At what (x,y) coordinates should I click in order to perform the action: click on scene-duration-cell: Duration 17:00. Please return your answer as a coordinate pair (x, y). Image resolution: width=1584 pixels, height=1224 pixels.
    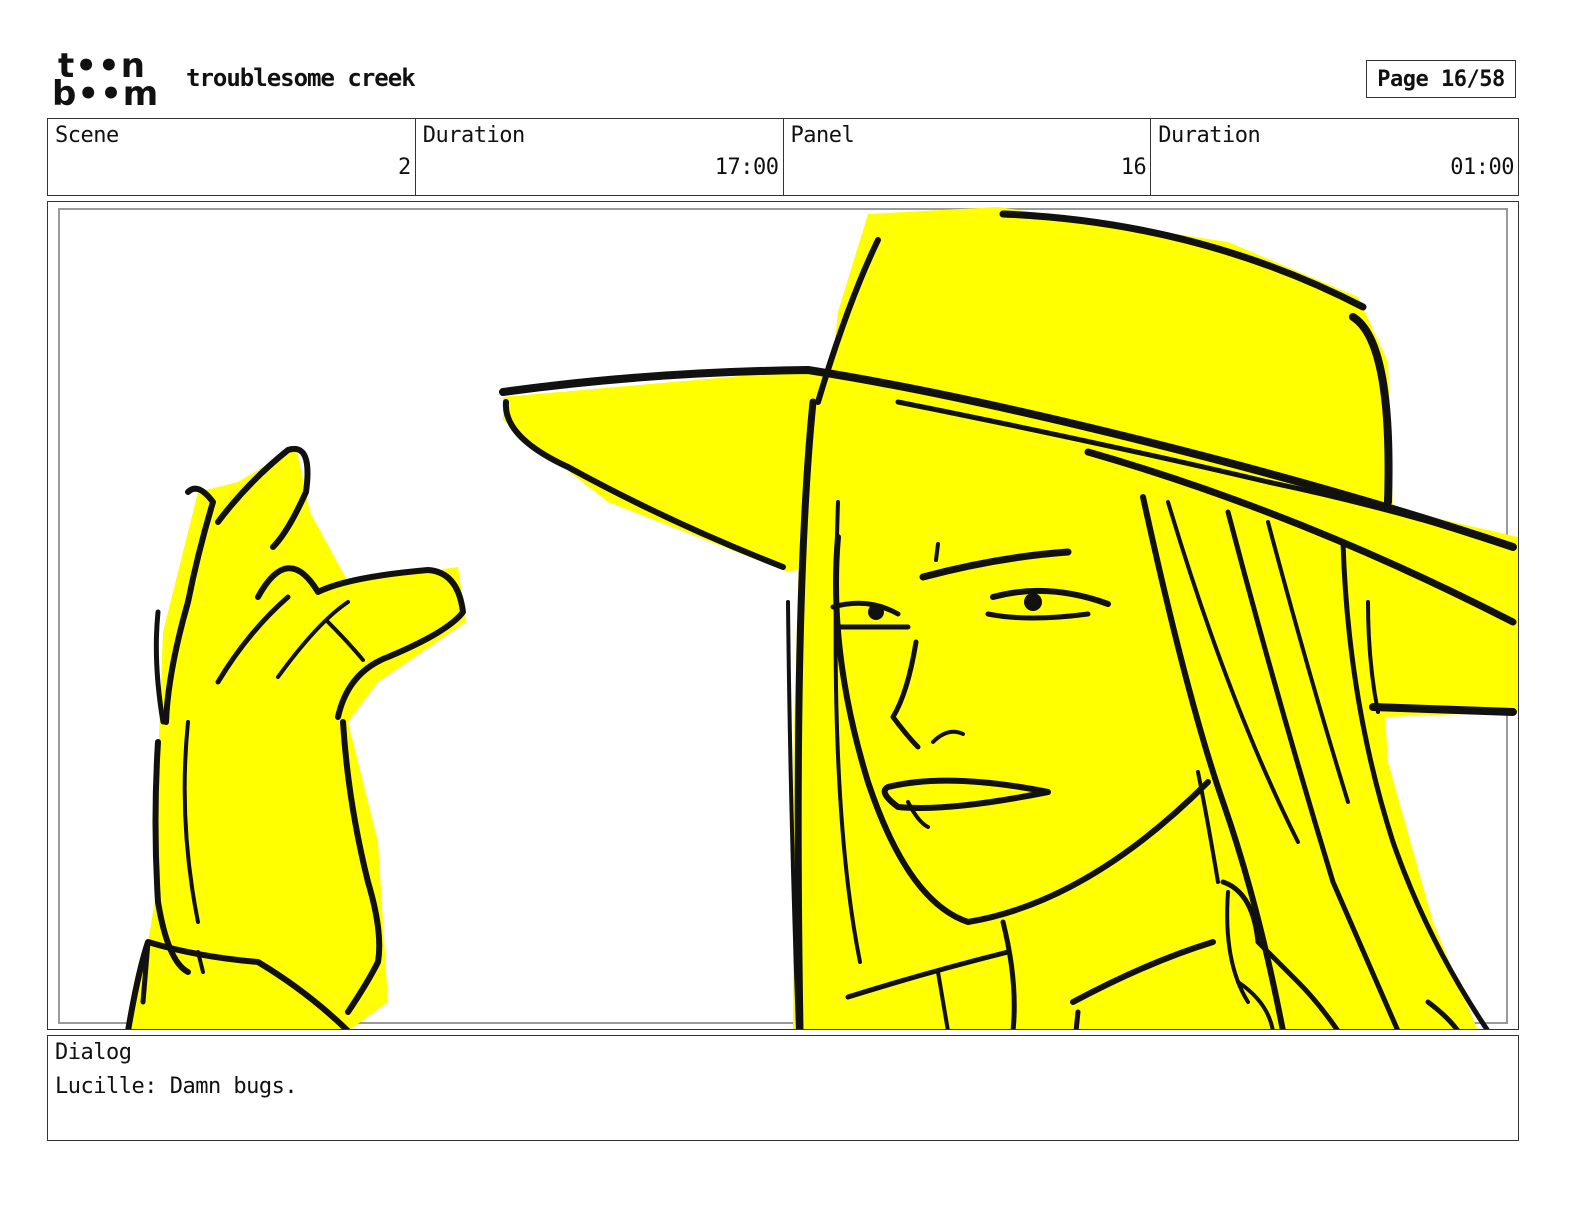
    Looking at the image, I should click on (600, 157).